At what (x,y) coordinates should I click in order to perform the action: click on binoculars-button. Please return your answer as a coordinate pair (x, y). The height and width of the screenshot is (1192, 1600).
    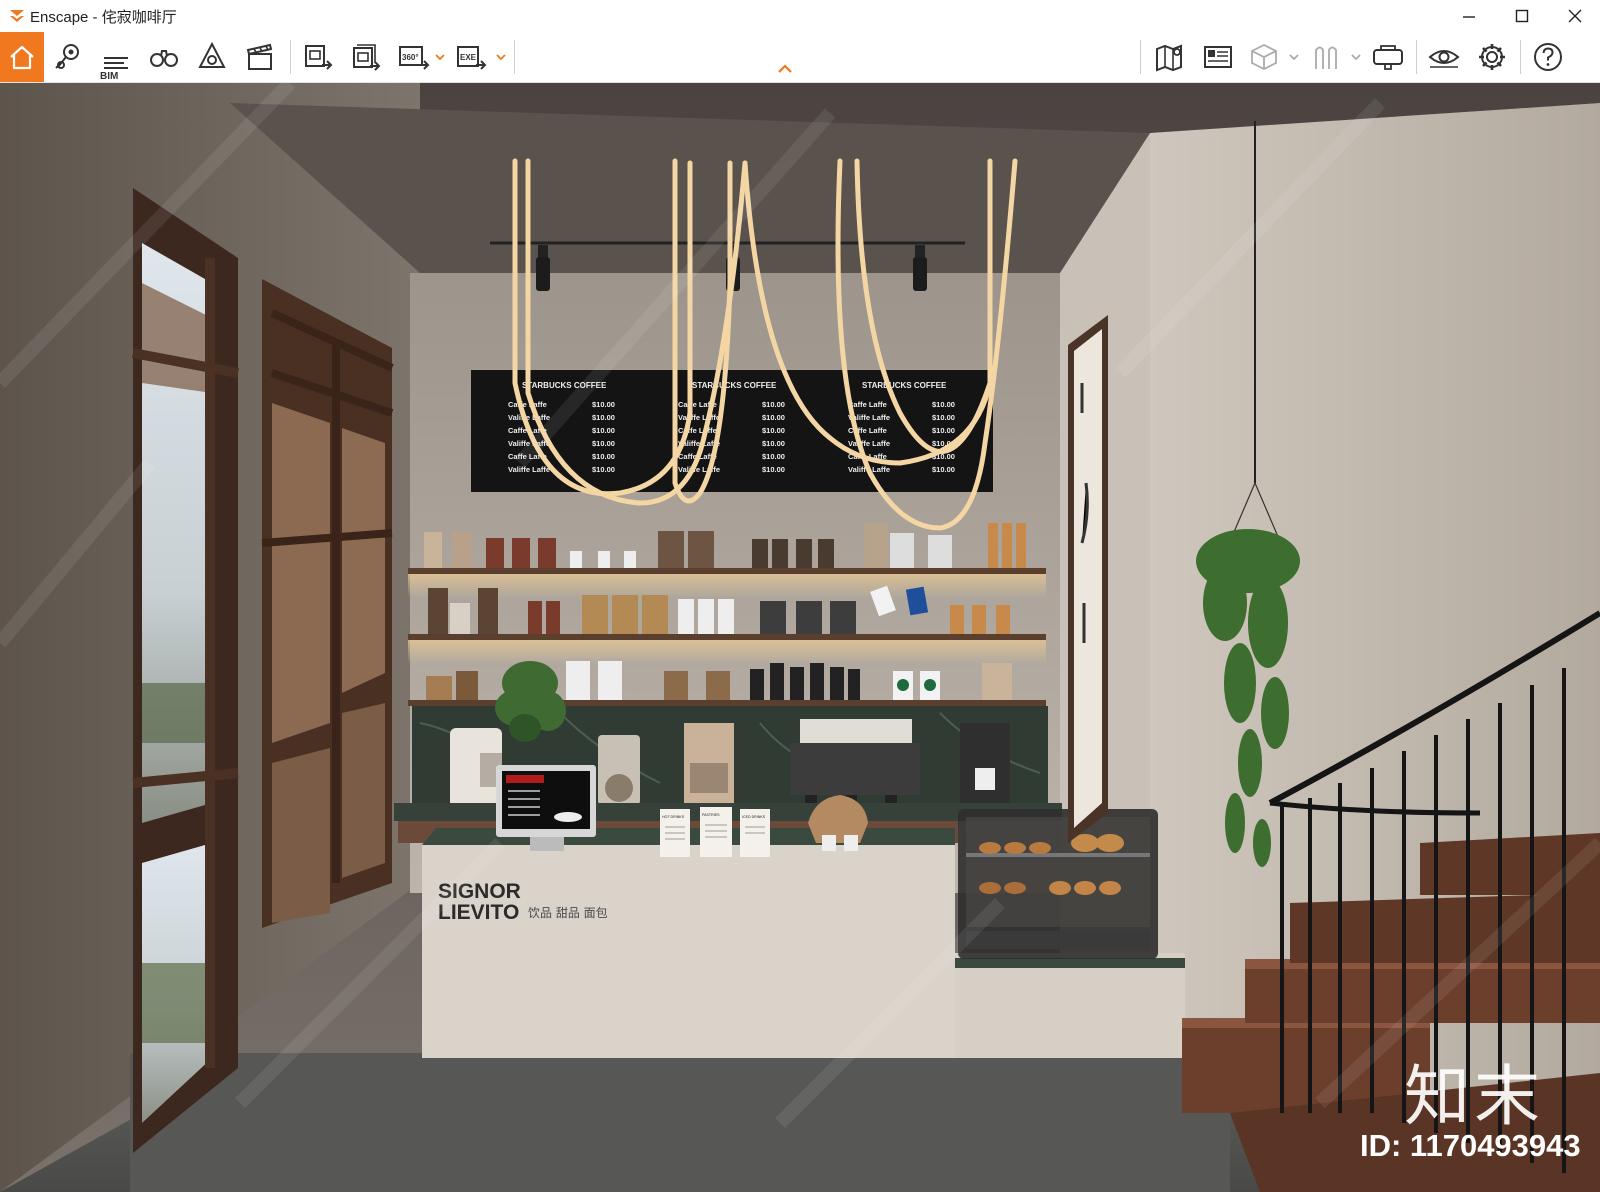
    Looking at the image, I should click on (164, 57).